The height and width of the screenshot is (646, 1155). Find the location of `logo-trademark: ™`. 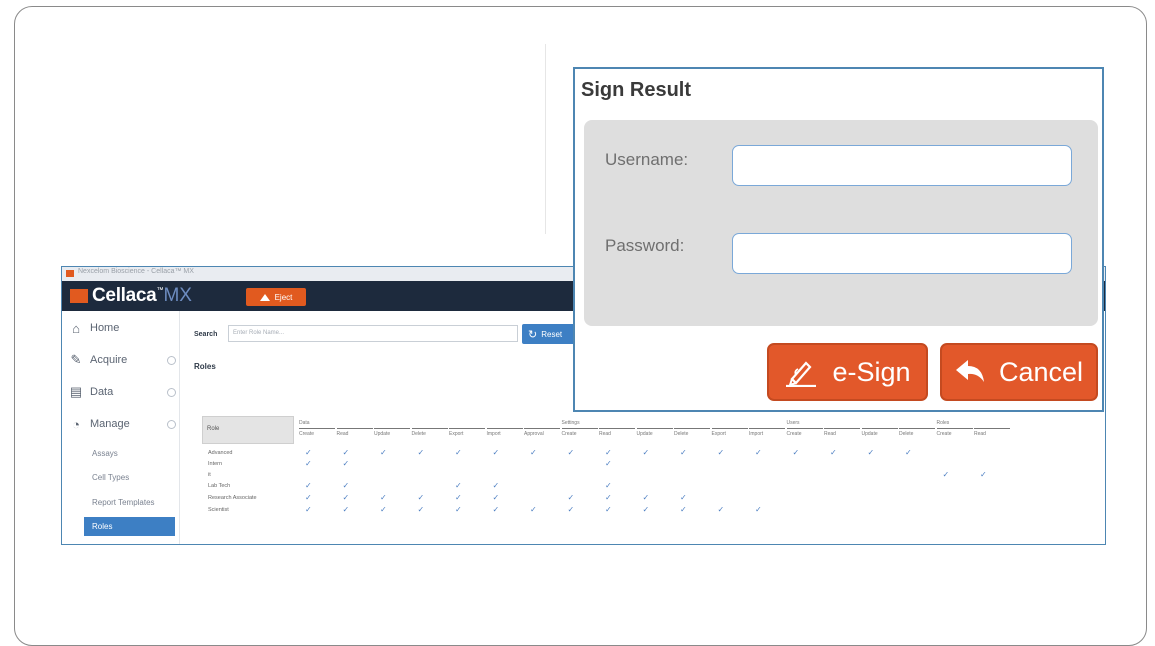

logo-trademark: ™ is located at coordinates (160, 290).